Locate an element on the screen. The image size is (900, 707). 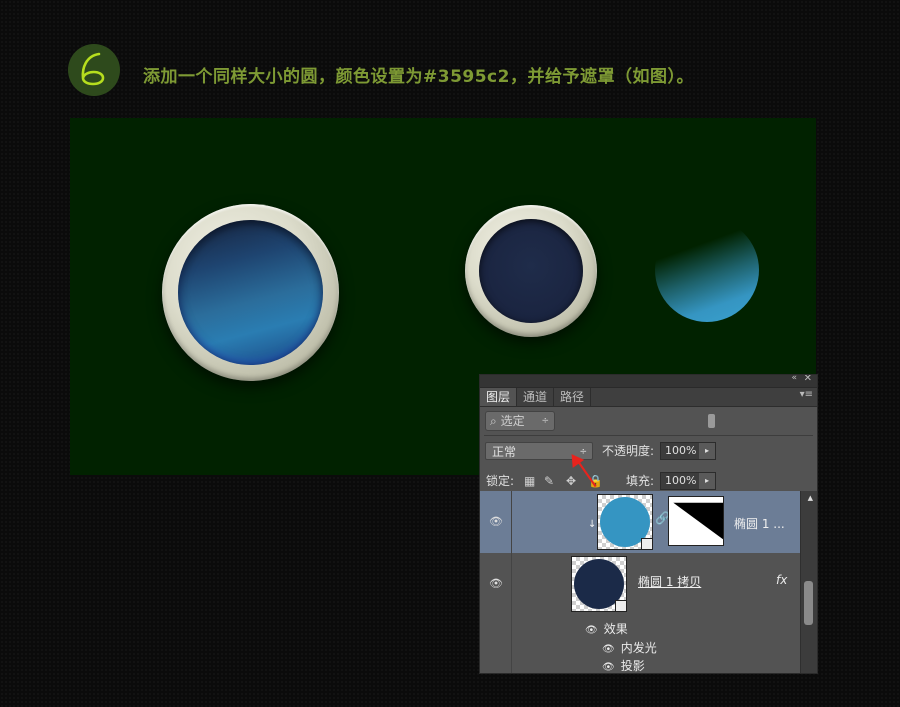
tab-layers: 图层 is located at coordinates (499, 397).